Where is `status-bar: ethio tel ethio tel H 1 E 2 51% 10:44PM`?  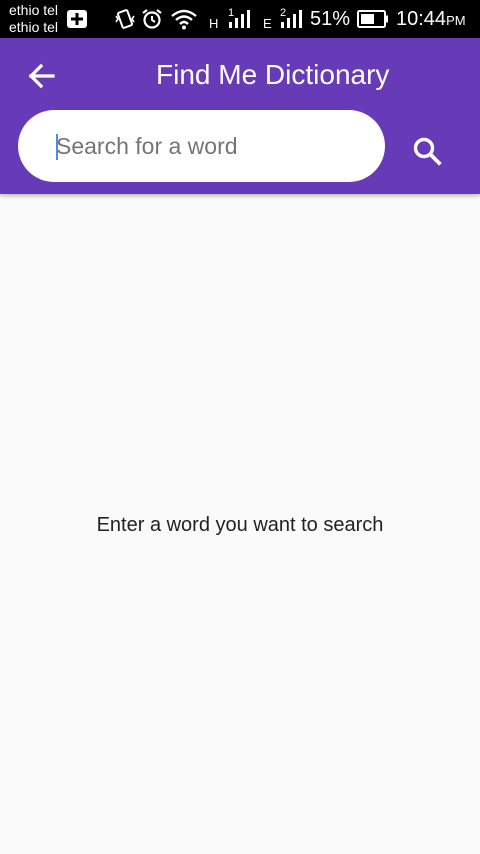 status-bar: ethio tel ethio tel H 1 E 2 51% 10:44PM is located at coordinates (240, 19).